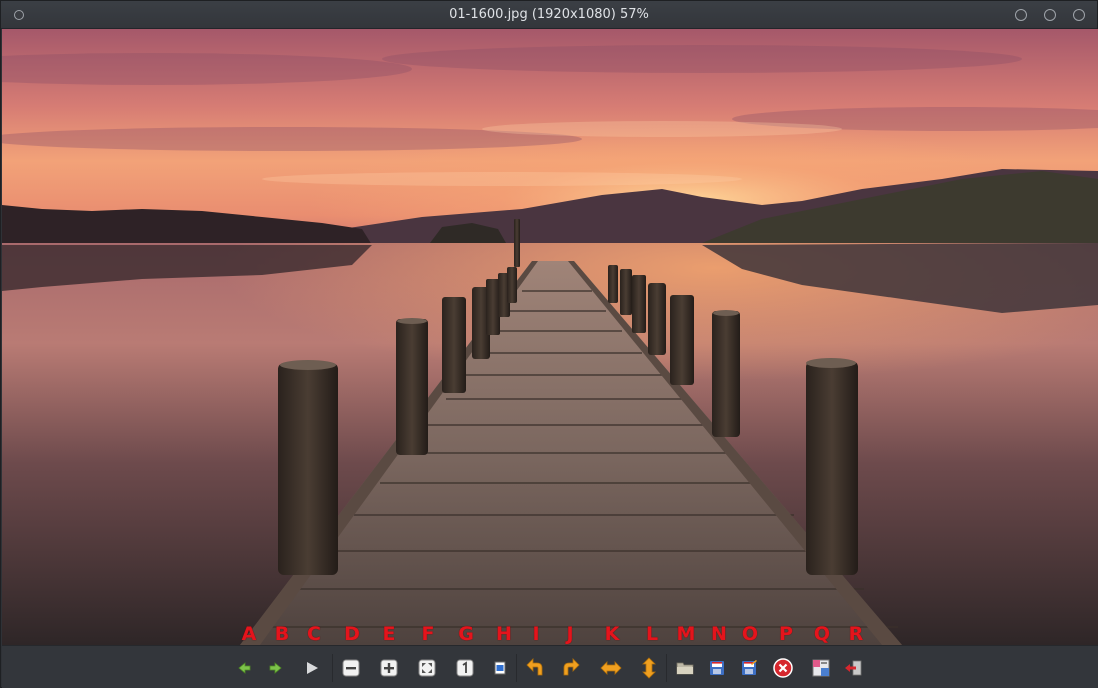  I want to click on original-size-icon, so click(465, 668).